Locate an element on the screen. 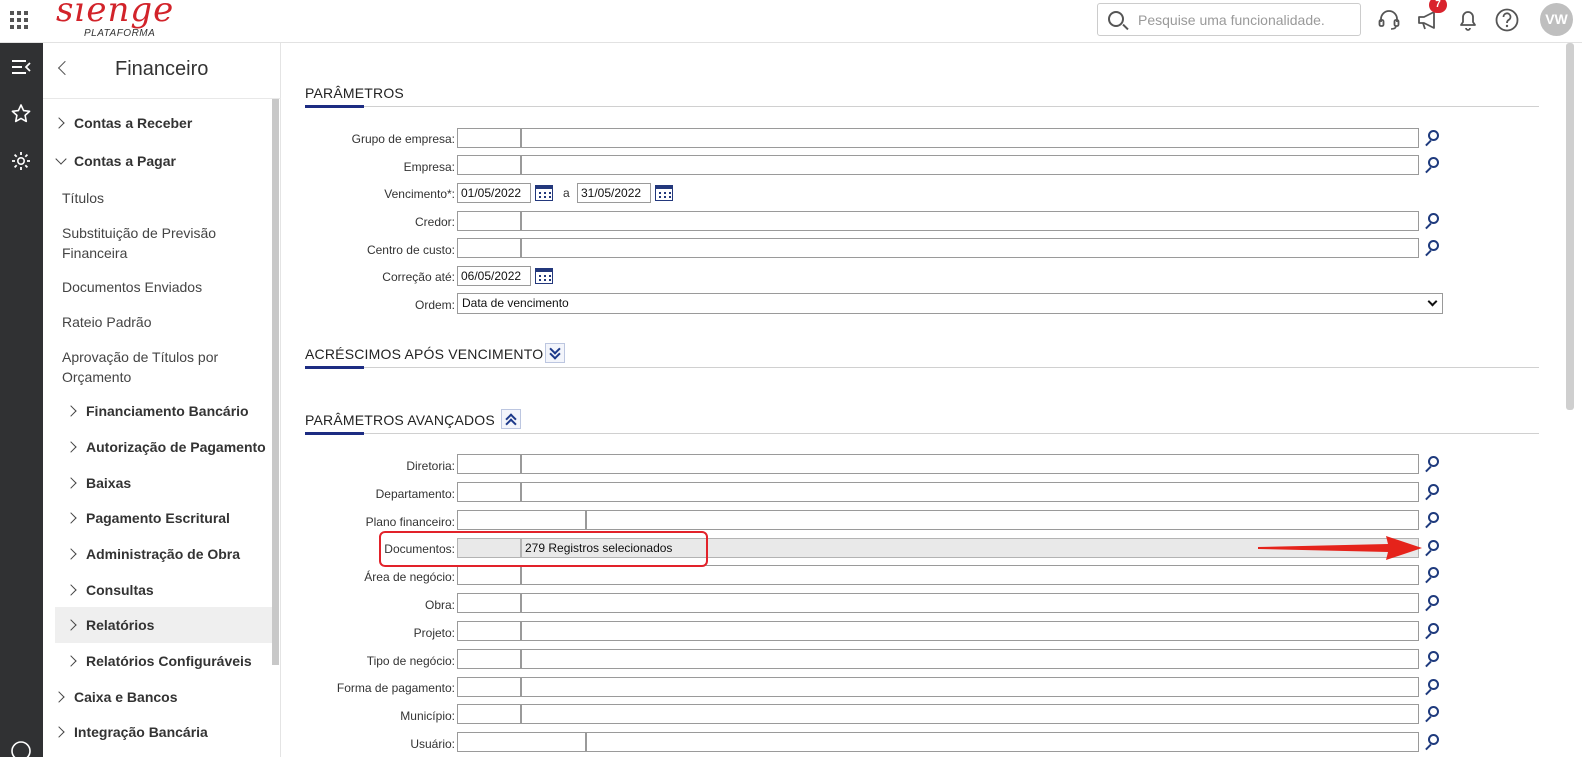 The width and height of the screenshot is (1582, 763). sienge-logo: sienge PLATAFORMA is located at coordinates (114, 21).